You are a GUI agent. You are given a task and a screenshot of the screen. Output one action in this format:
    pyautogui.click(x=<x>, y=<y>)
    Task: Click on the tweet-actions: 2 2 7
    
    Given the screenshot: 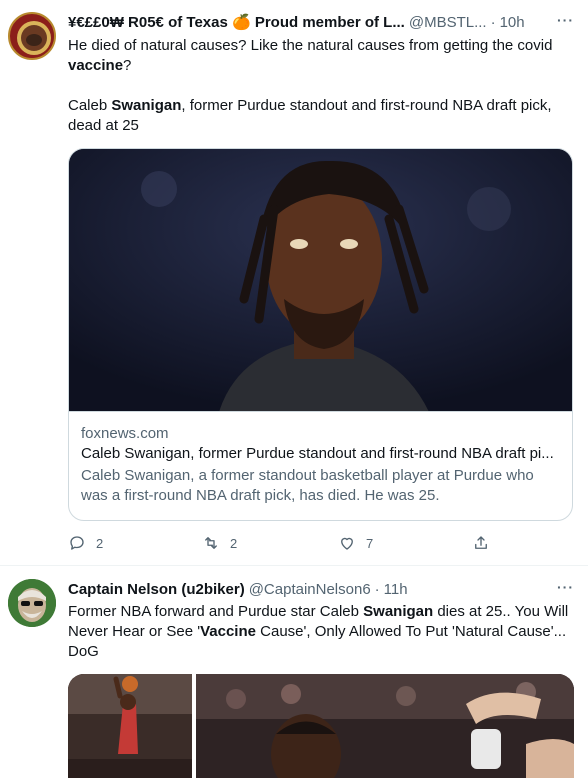 What is the action you would take?
    pyautogui.click(x=283, y=543)
    